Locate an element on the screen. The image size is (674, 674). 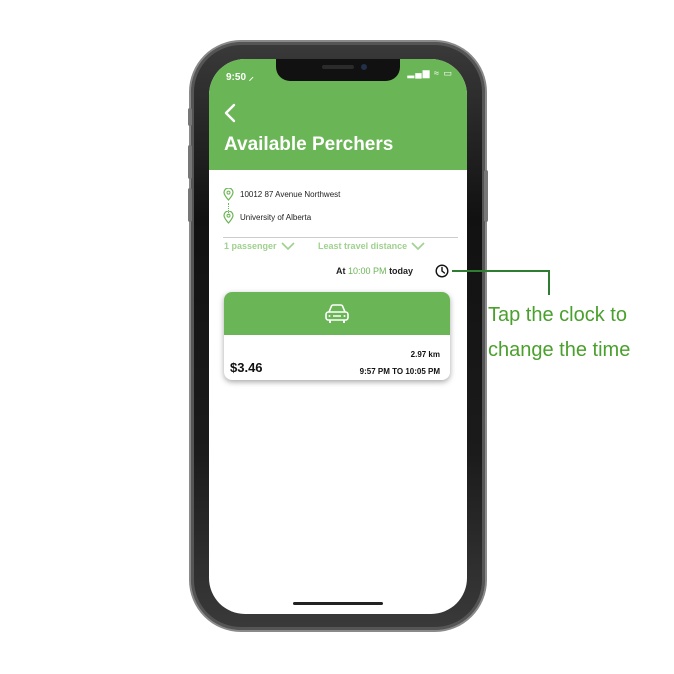
passenger-filter: 1 passenger is located at coordinates (259, 246).